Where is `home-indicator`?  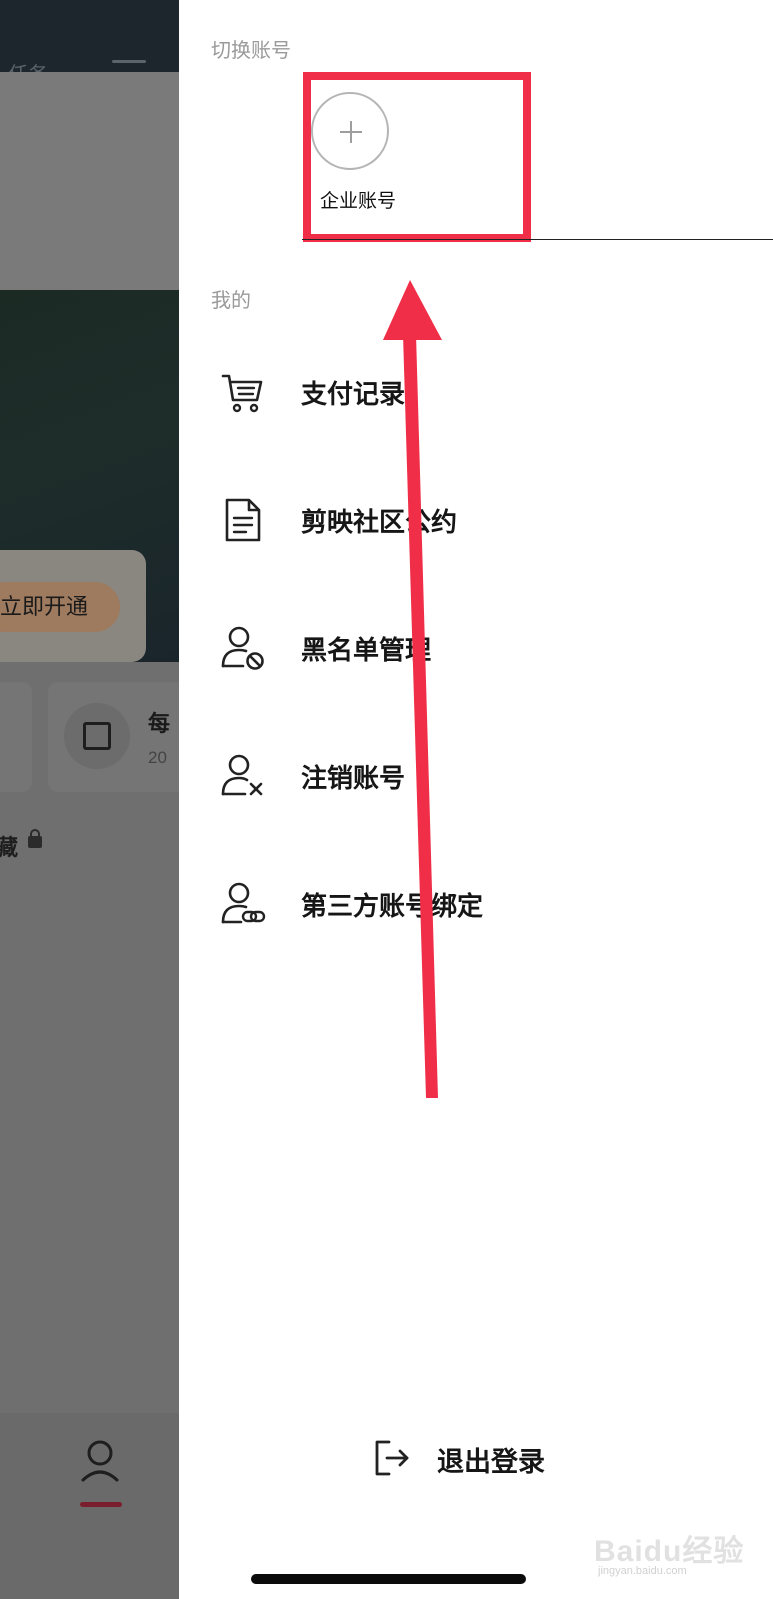
home-indicator is located at coordinates (388, 1579).